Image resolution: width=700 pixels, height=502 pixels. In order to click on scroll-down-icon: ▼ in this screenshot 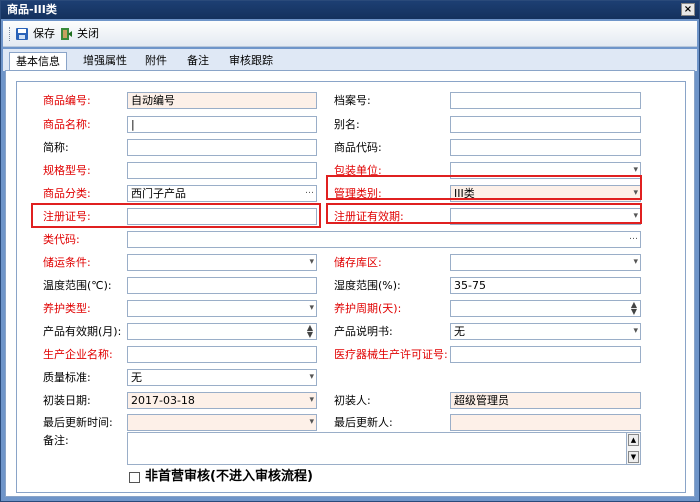, I will do `click(633, 457)`.